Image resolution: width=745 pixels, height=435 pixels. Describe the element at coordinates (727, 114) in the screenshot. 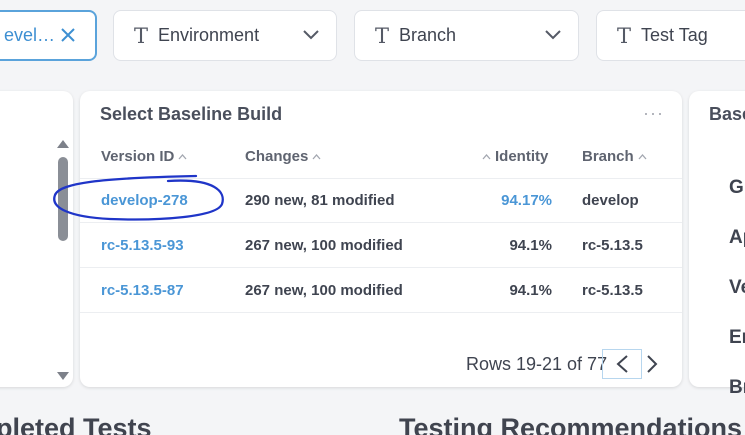

I see `right-panel-title: Base` at that location.